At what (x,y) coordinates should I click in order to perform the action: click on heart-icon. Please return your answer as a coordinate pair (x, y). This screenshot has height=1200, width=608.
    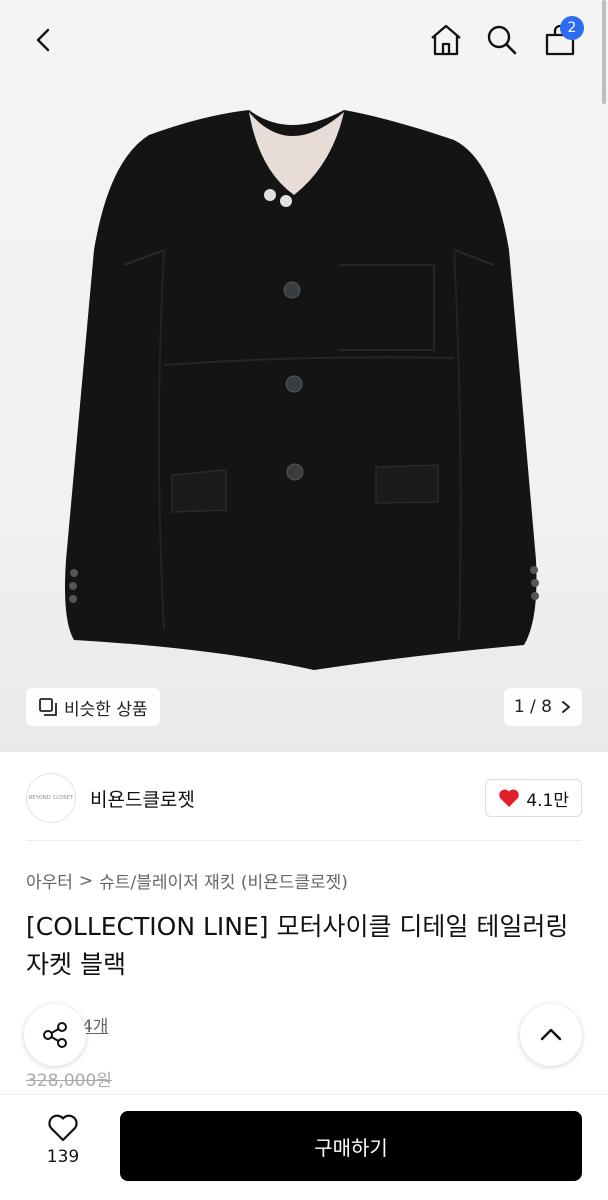
    Looking at the image, I should click on (63, 1128).